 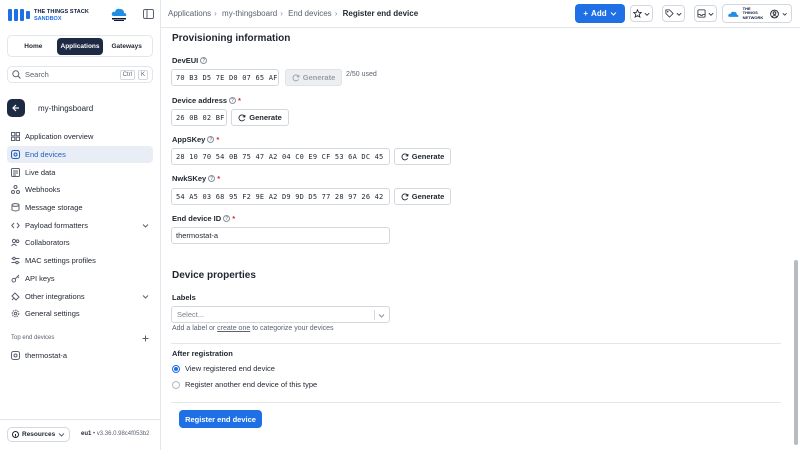 What do you see at coordinates (197, 218) in the screenshot?
I see `end-device-id-label-text: End device ID` at bounding box center [197, 218].